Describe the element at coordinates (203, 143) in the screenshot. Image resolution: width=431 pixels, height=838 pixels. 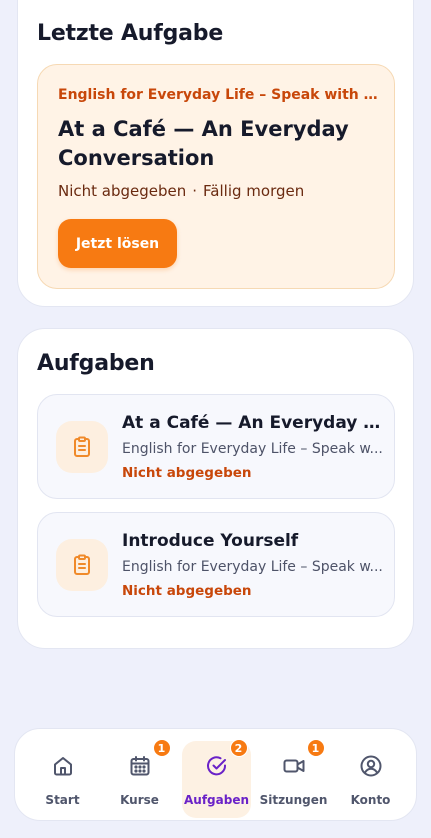
I see `latest-assignment-title: At a Café — An Everyday Conversation` at that location.